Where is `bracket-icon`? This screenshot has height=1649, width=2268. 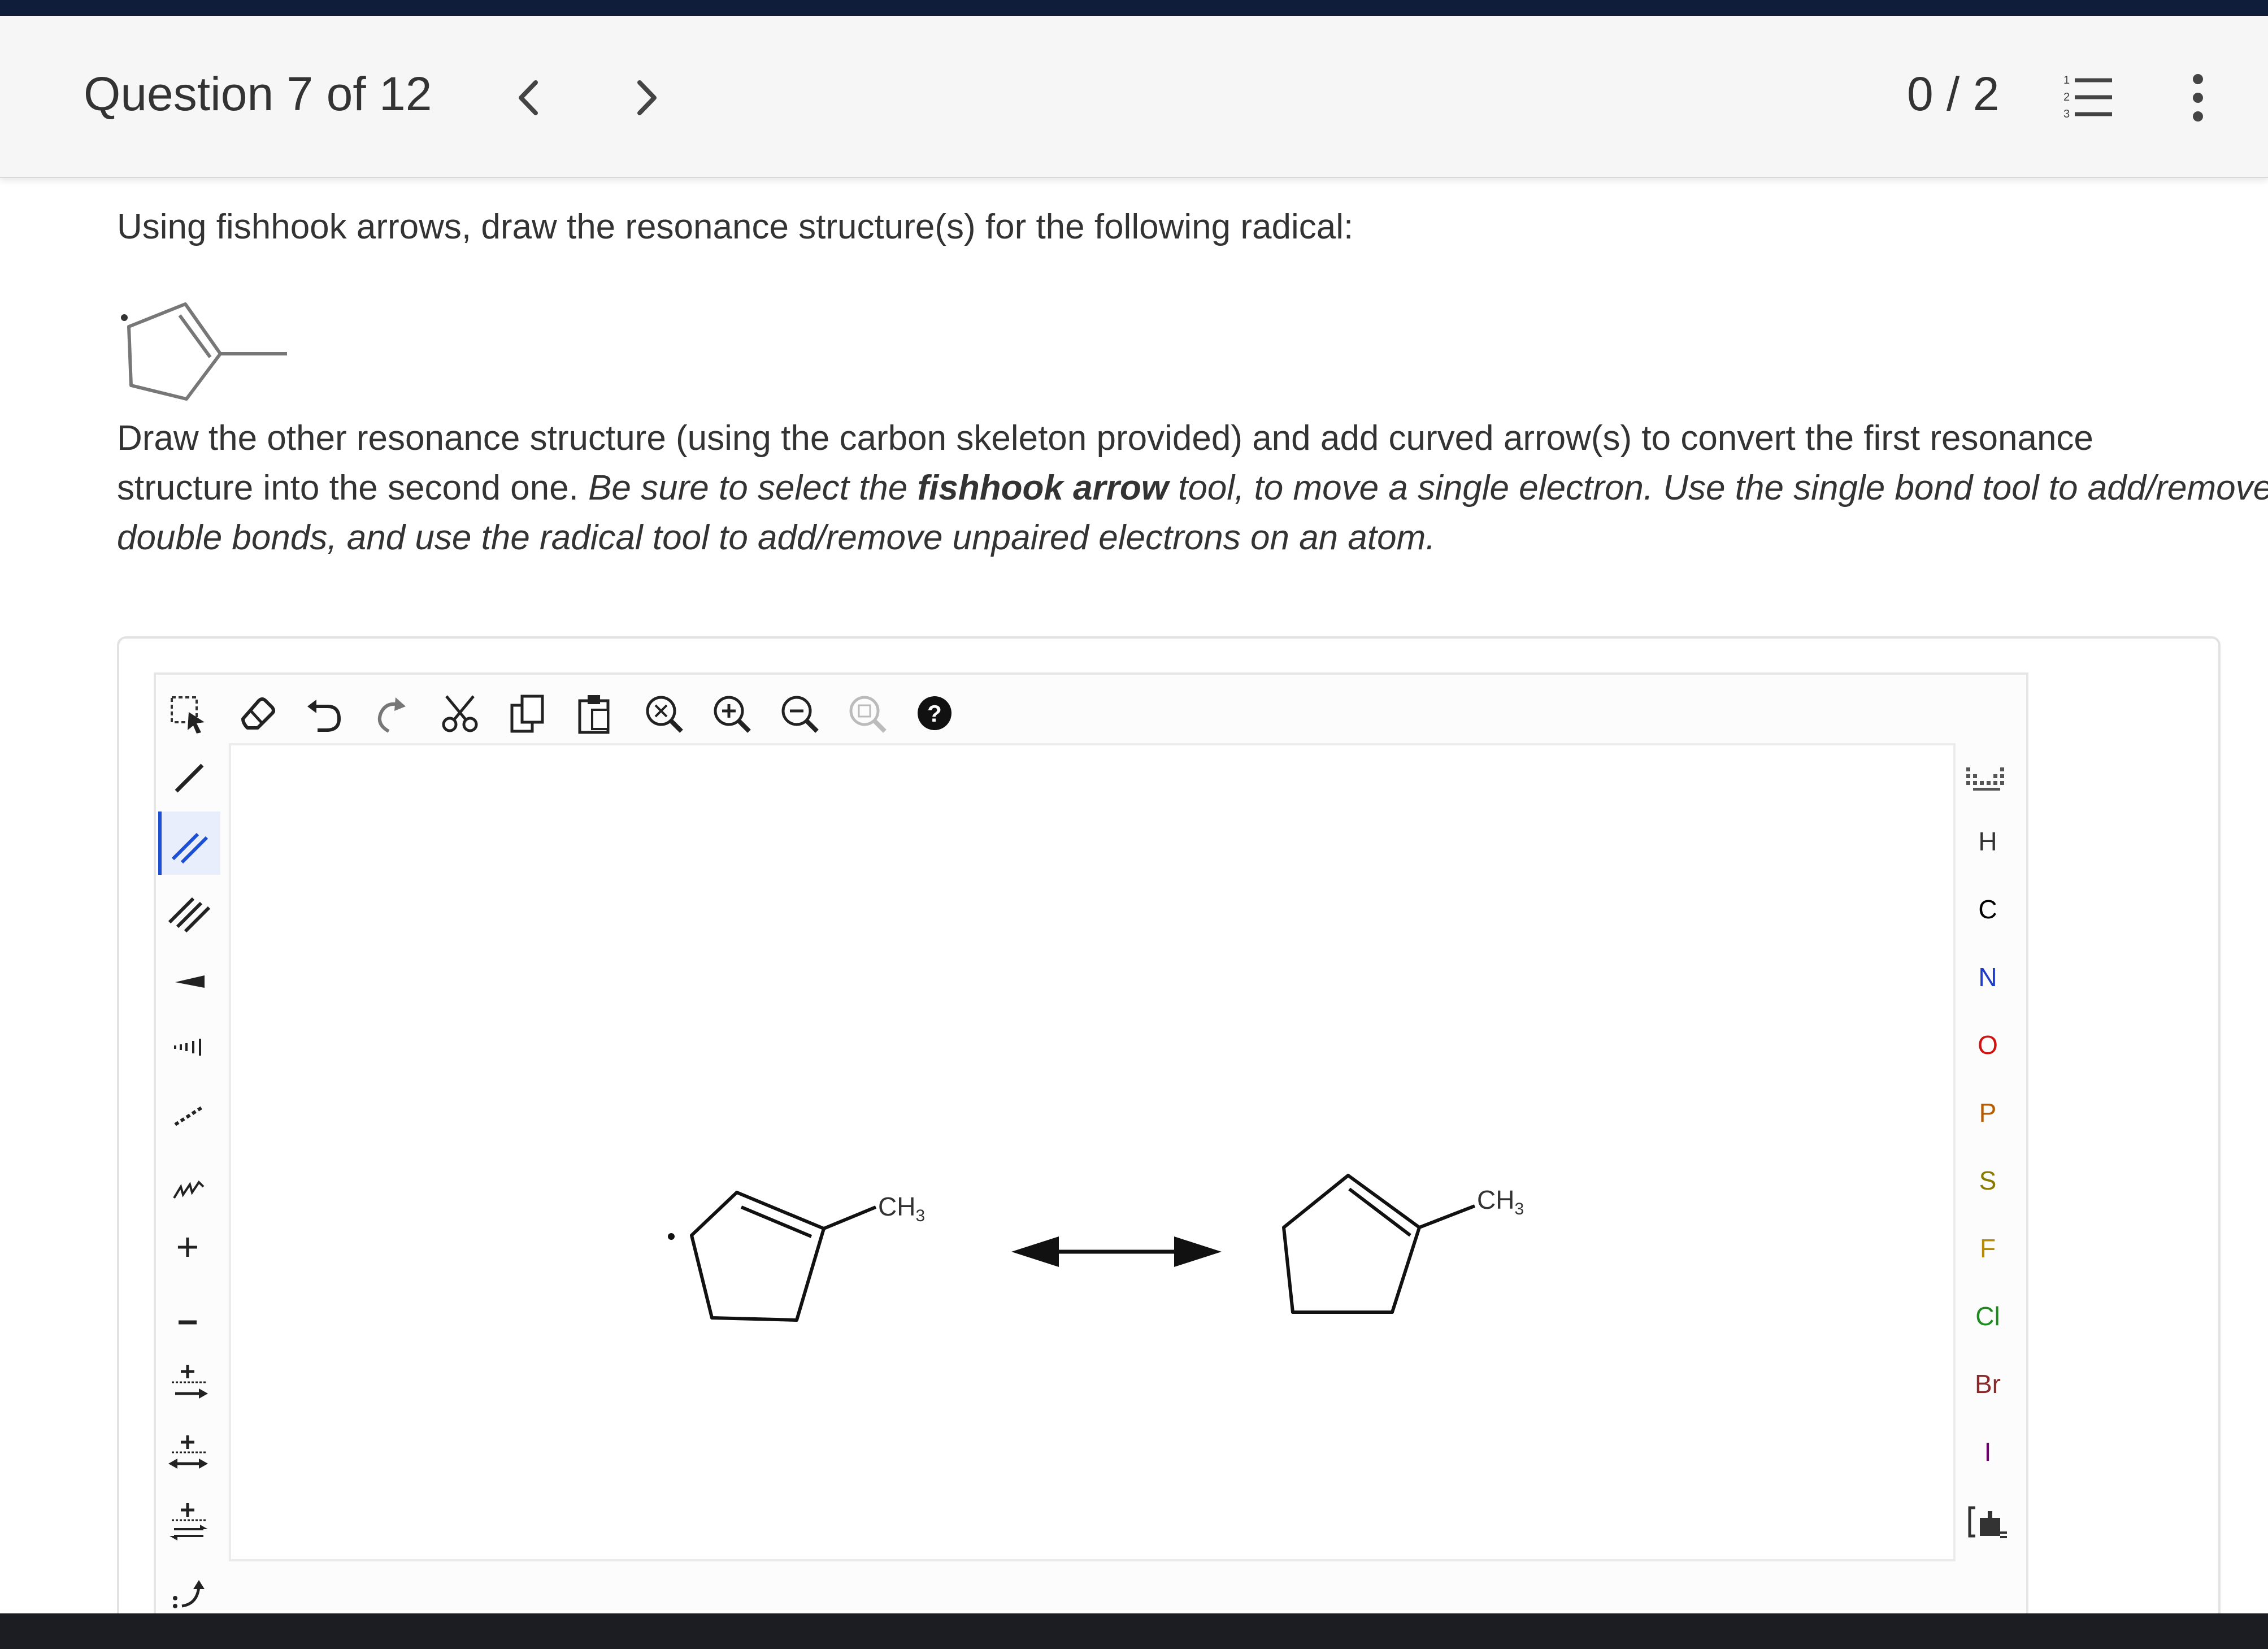 bracket-icon is located at coordinates (1987, 1522).